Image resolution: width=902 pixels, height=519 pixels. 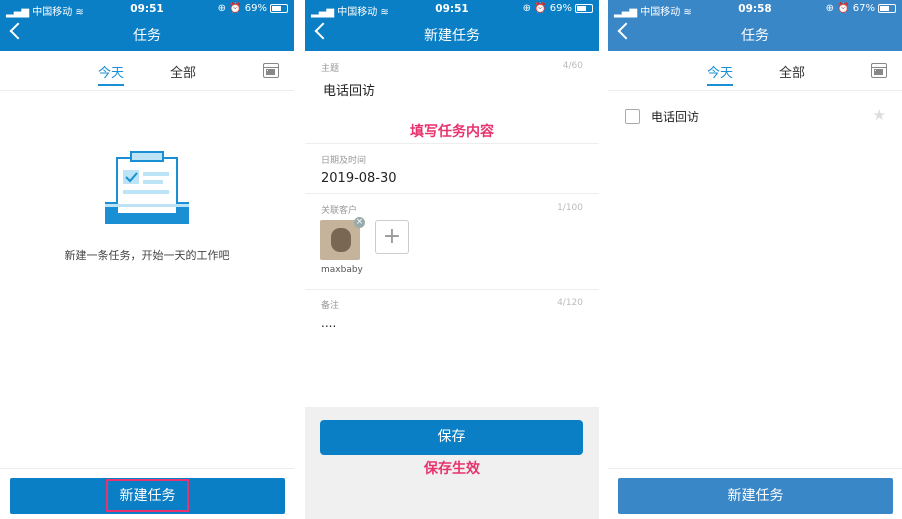 What do you see at coordinates (452, 132) in the screenshot?
I see `annotation-fill: 填写任务内容` at bounding box center [452, 132].